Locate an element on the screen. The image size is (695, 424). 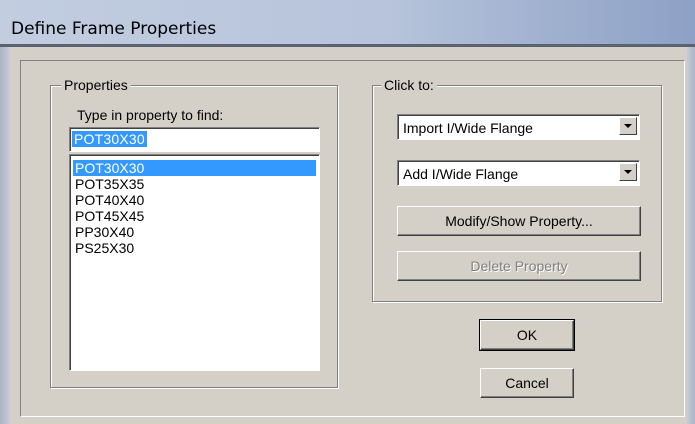
properties-legend: Properties is located at coordinates (96, 85).